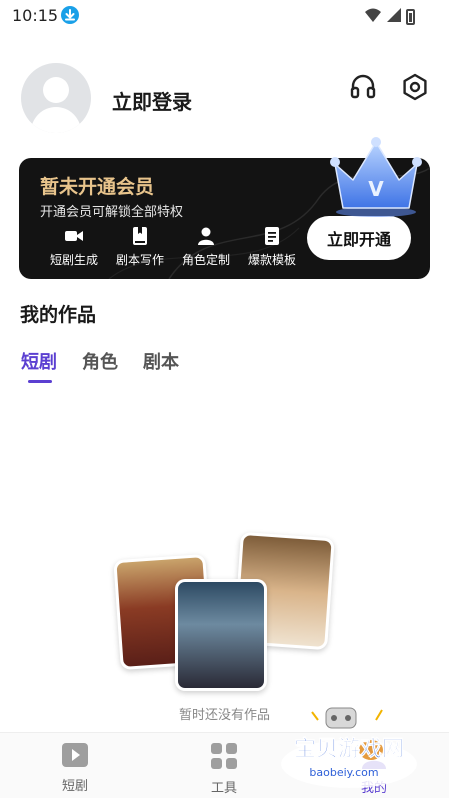 This screenshot has width=449, height=798. Describe the element at coordinates (161, 361) in the screenshot. I see `tab-script: 剧本` at that location.